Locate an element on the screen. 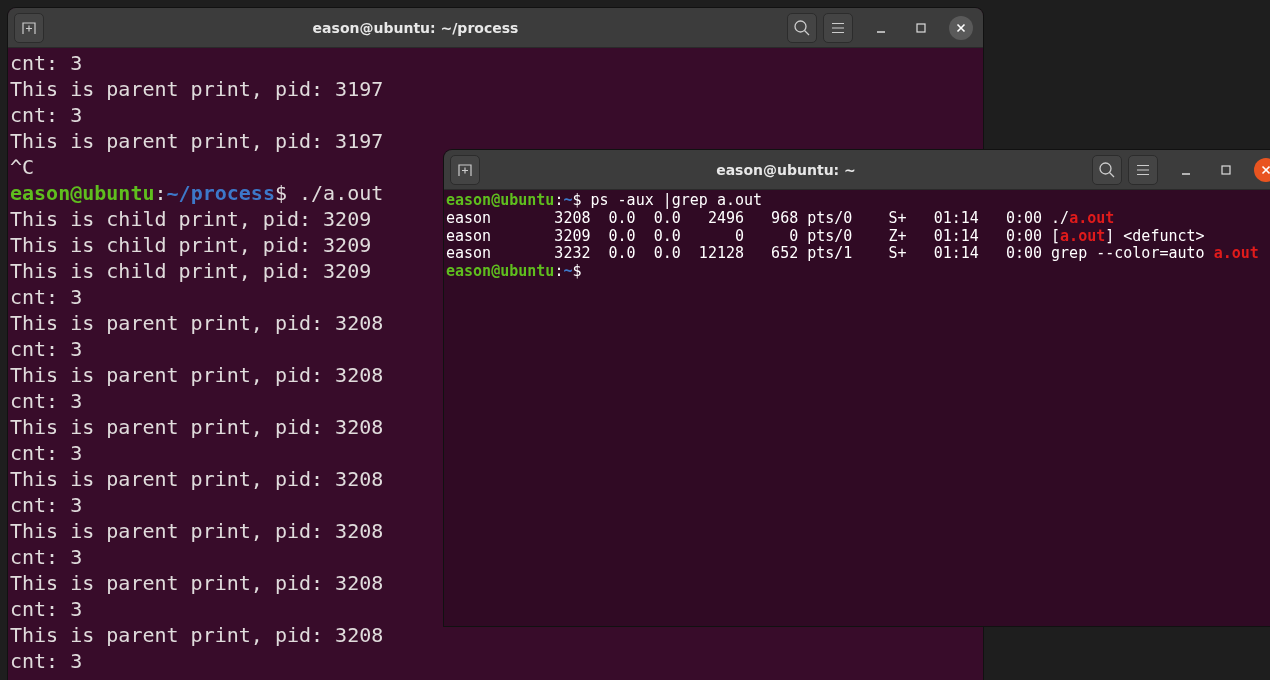  terminal-line: eason 3232 0.0 0.0 12128 652 pts/1 S+ 01:14 0:00 grep --color=auto a.out is located at coordinates (852, 254).